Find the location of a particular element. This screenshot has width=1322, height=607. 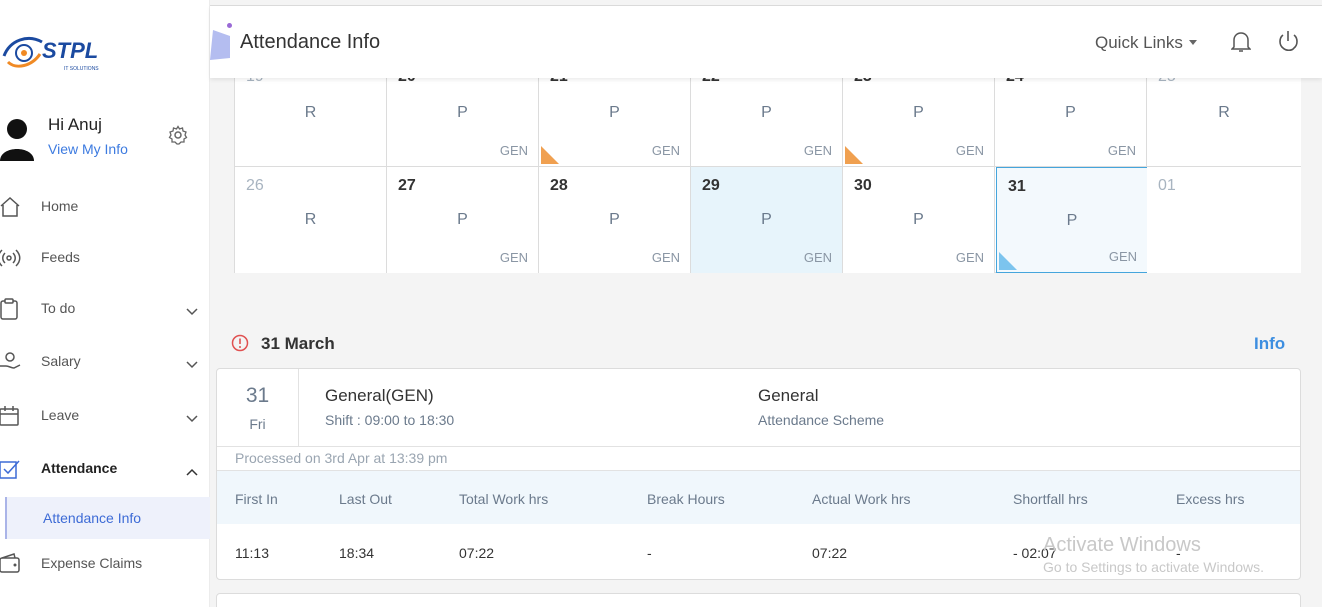

selected-date-title: 31 March is located at coordinates (298, 343).